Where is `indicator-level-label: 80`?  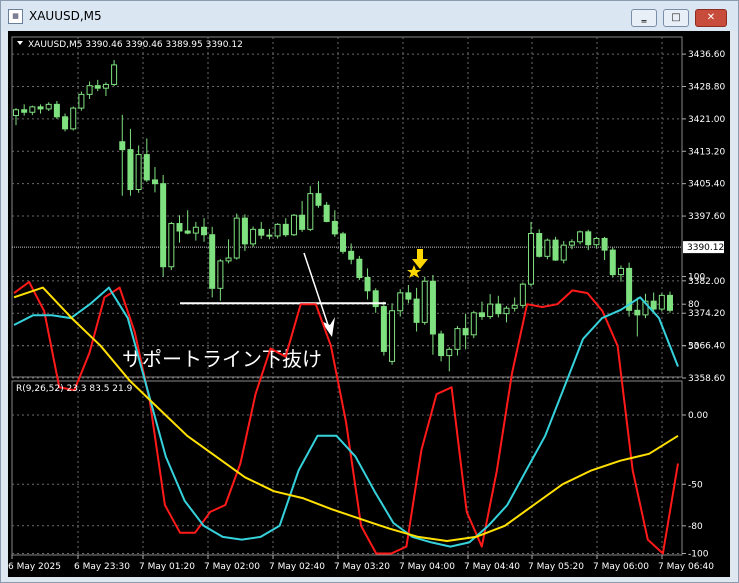
indicator-level-label: 80 is located at coordinates (694, 305).